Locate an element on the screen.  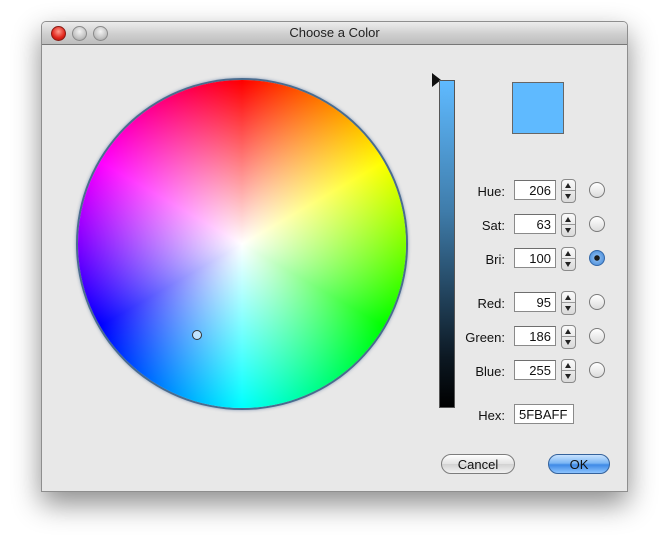
blue-row: Blue: 255 is located at coordinates (534, 371).